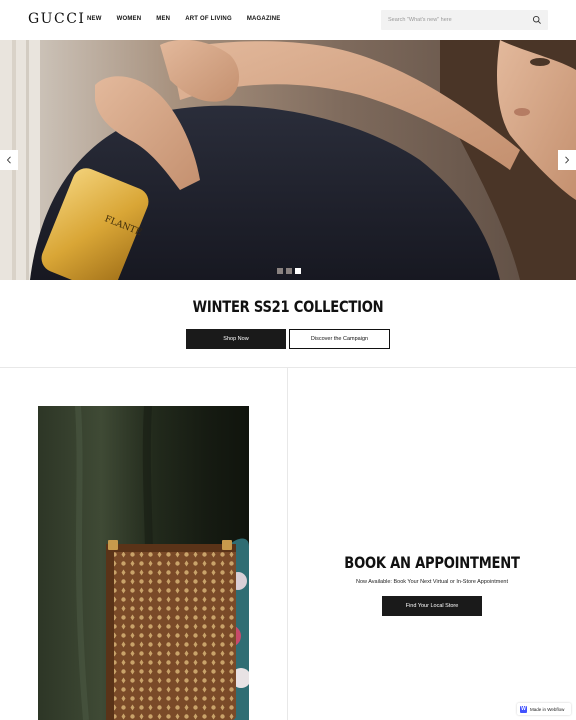 The image size is (576, 720). I want to click on nav-item-men: MEN, so click(163, 19).